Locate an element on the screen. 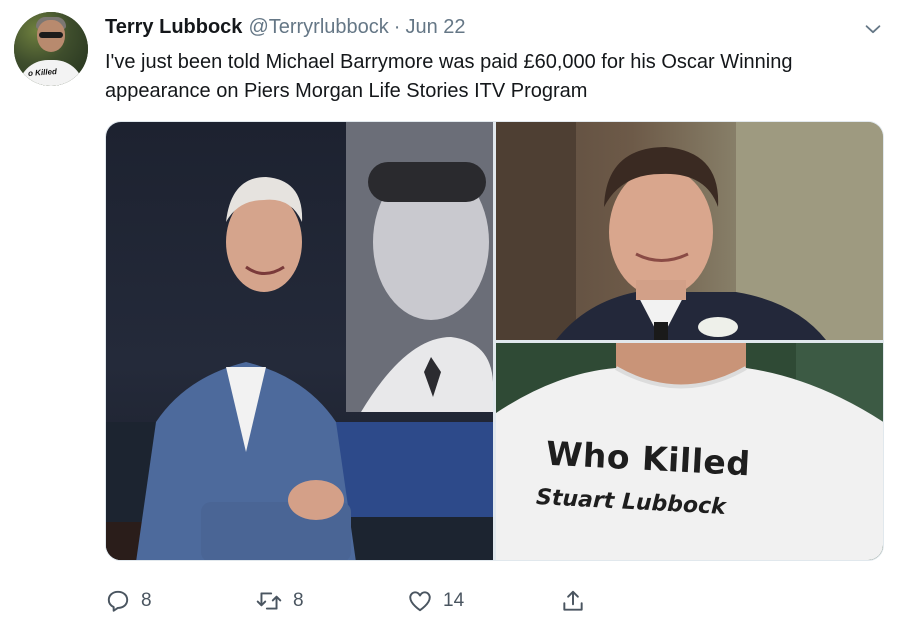 This screenshot has width=900, height=626. author-name: Terry Lubbock is located at coordinates (173, 27).